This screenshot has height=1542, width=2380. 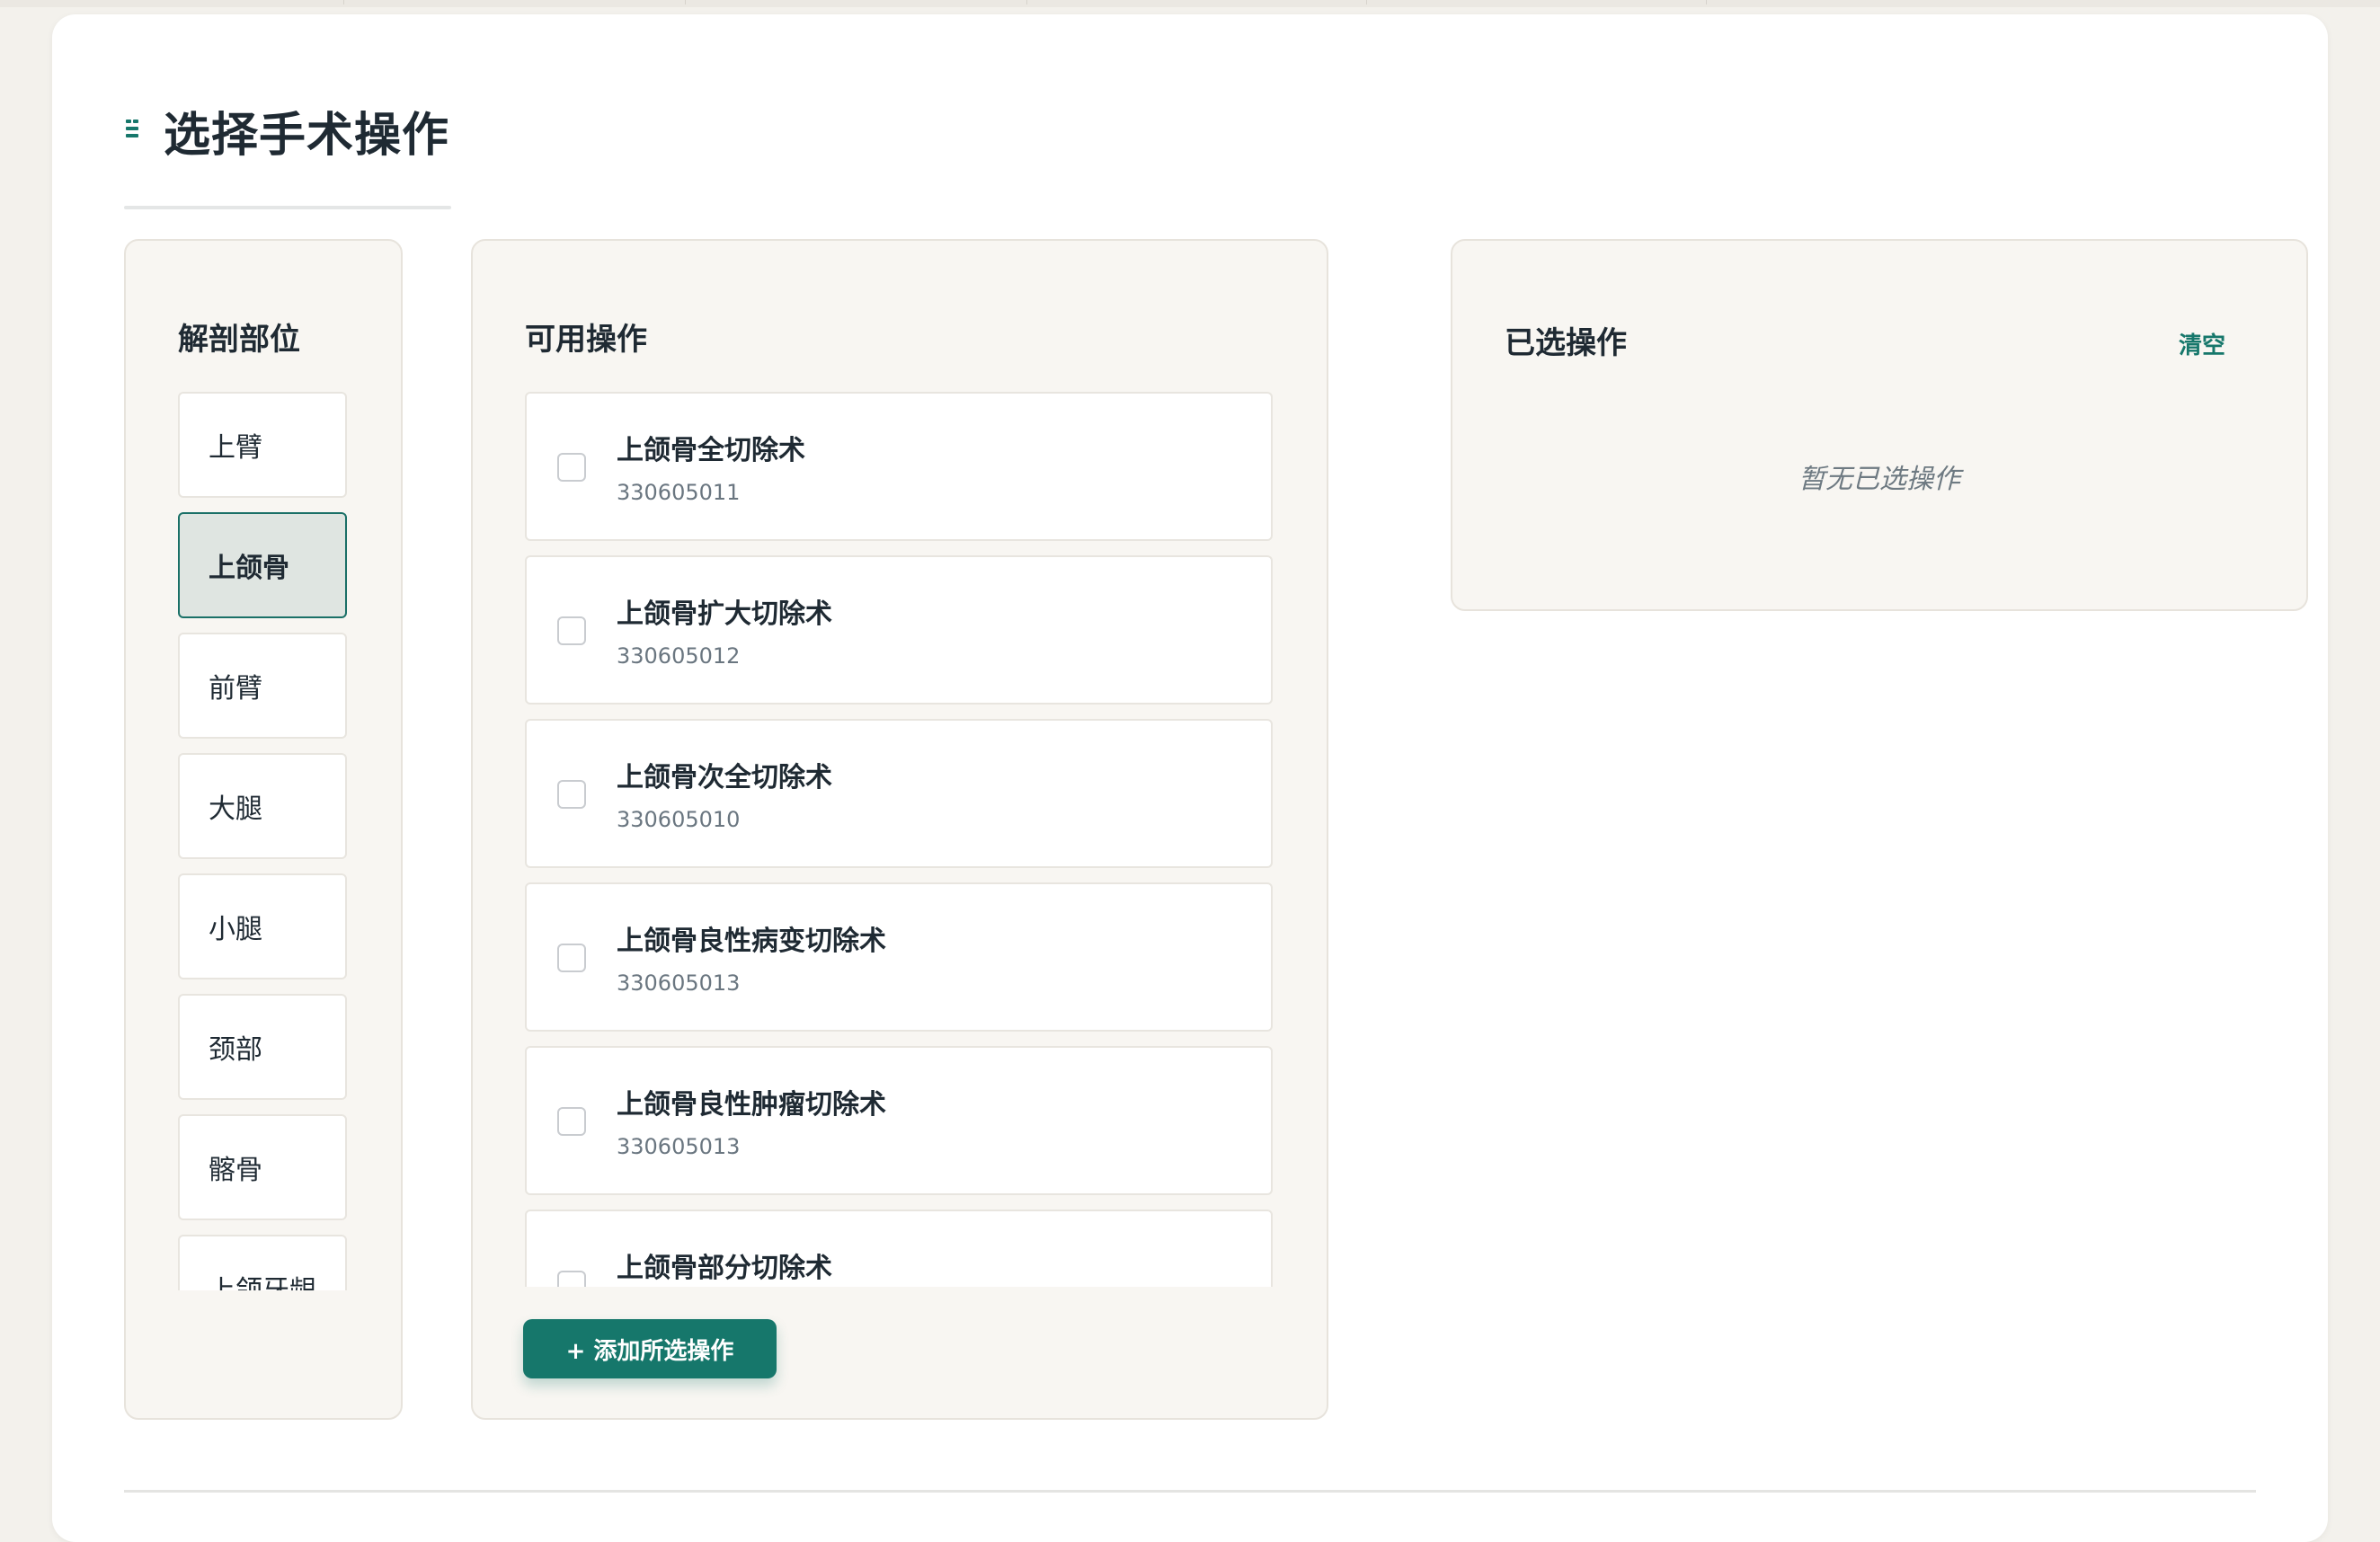 I want to click on anatomy-list: 上臂 上颌骨 前臂 大腿 小腿 颈部 髂骨 上颌牙龈, so click(x=263, y=841).